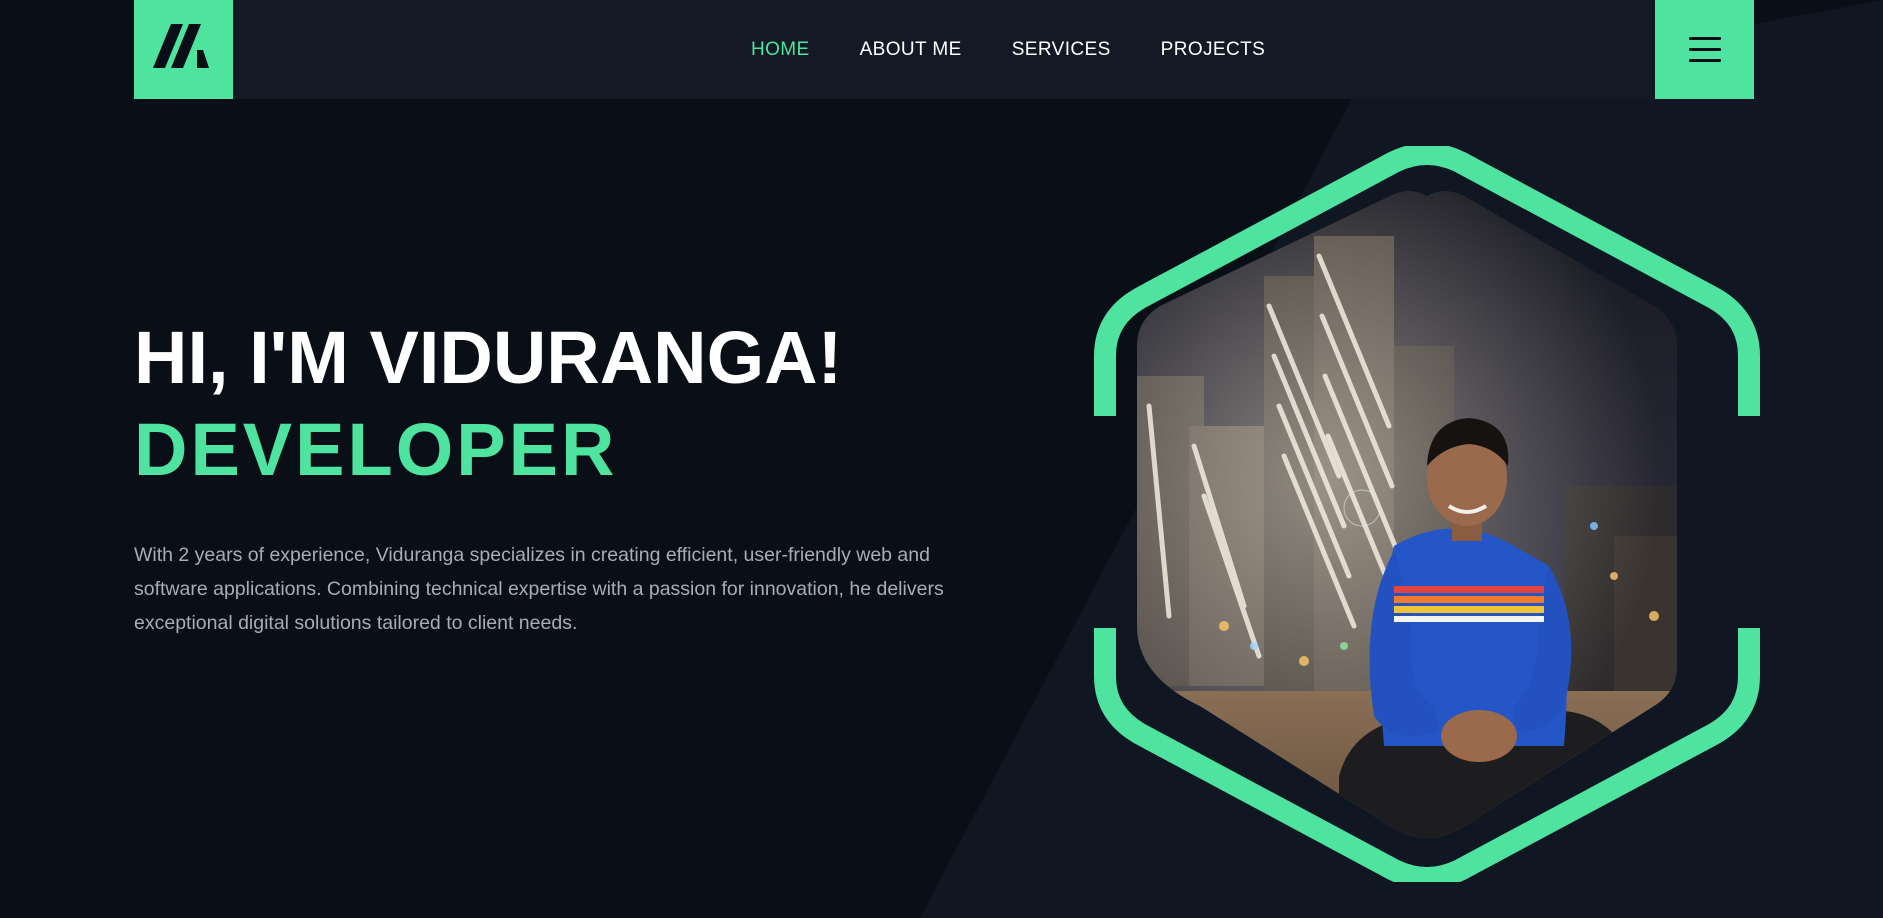 The image size is (1883, 918). I want to click on hamburger-menu-icon, so click(1704, 38).